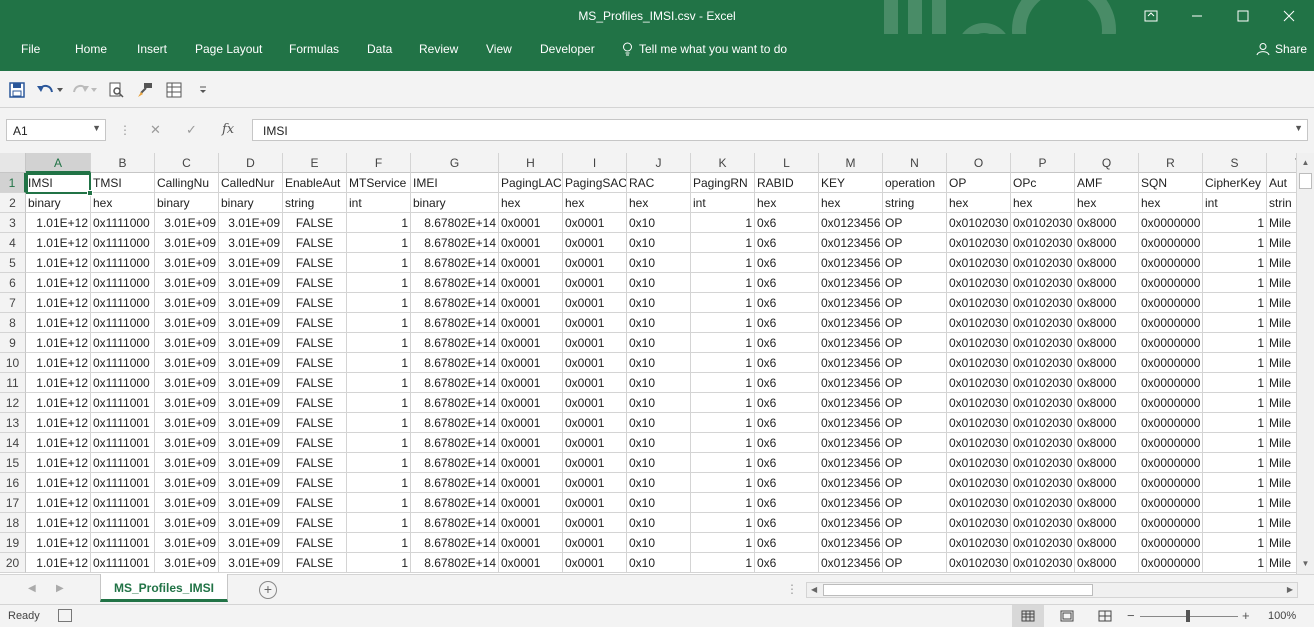 This screenshot has height=627, width=1314. What do you see at coordinates (187, 363) in the screenshot?
I see `cell-c10: 3.01E+09` at bounding box center [187, 363].